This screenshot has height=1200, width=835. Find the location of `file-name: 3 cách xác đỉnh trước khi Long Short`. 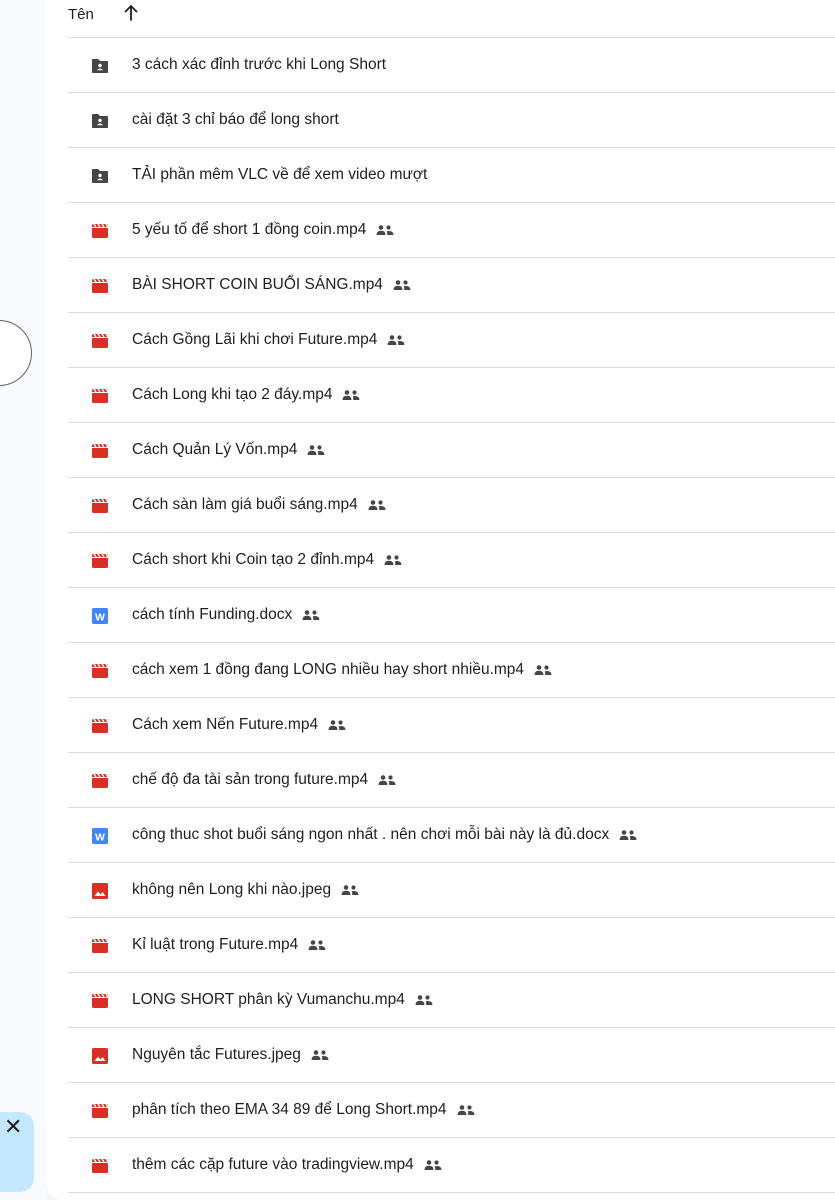

file-name: 3 cách xác đỉnh trước khi Long Short is located at coordinates (259, 65).